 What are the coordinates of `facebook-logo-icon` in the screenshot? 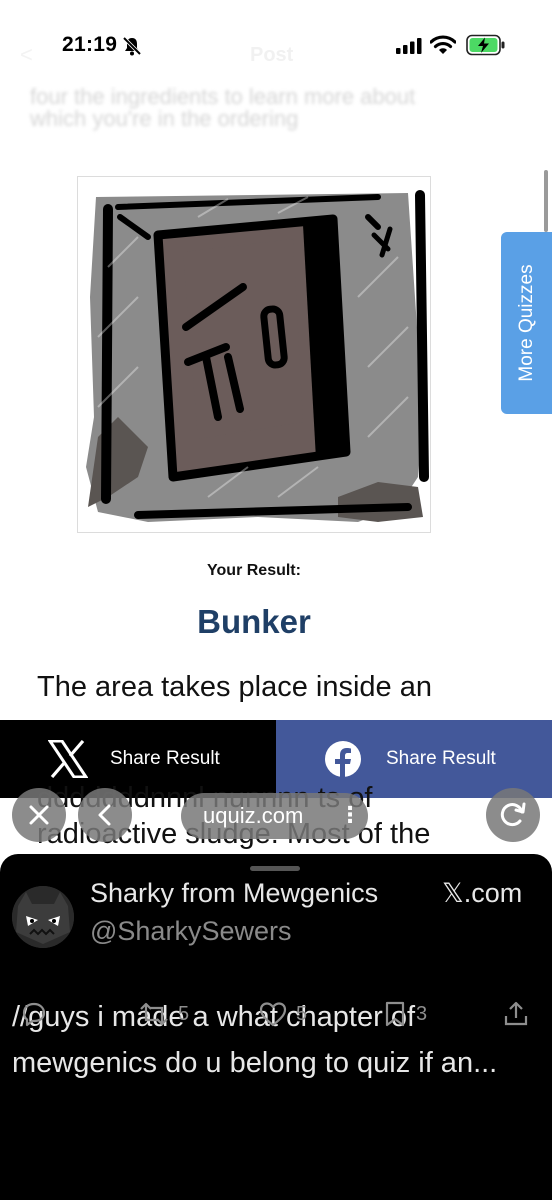 It's located at (343, 761).